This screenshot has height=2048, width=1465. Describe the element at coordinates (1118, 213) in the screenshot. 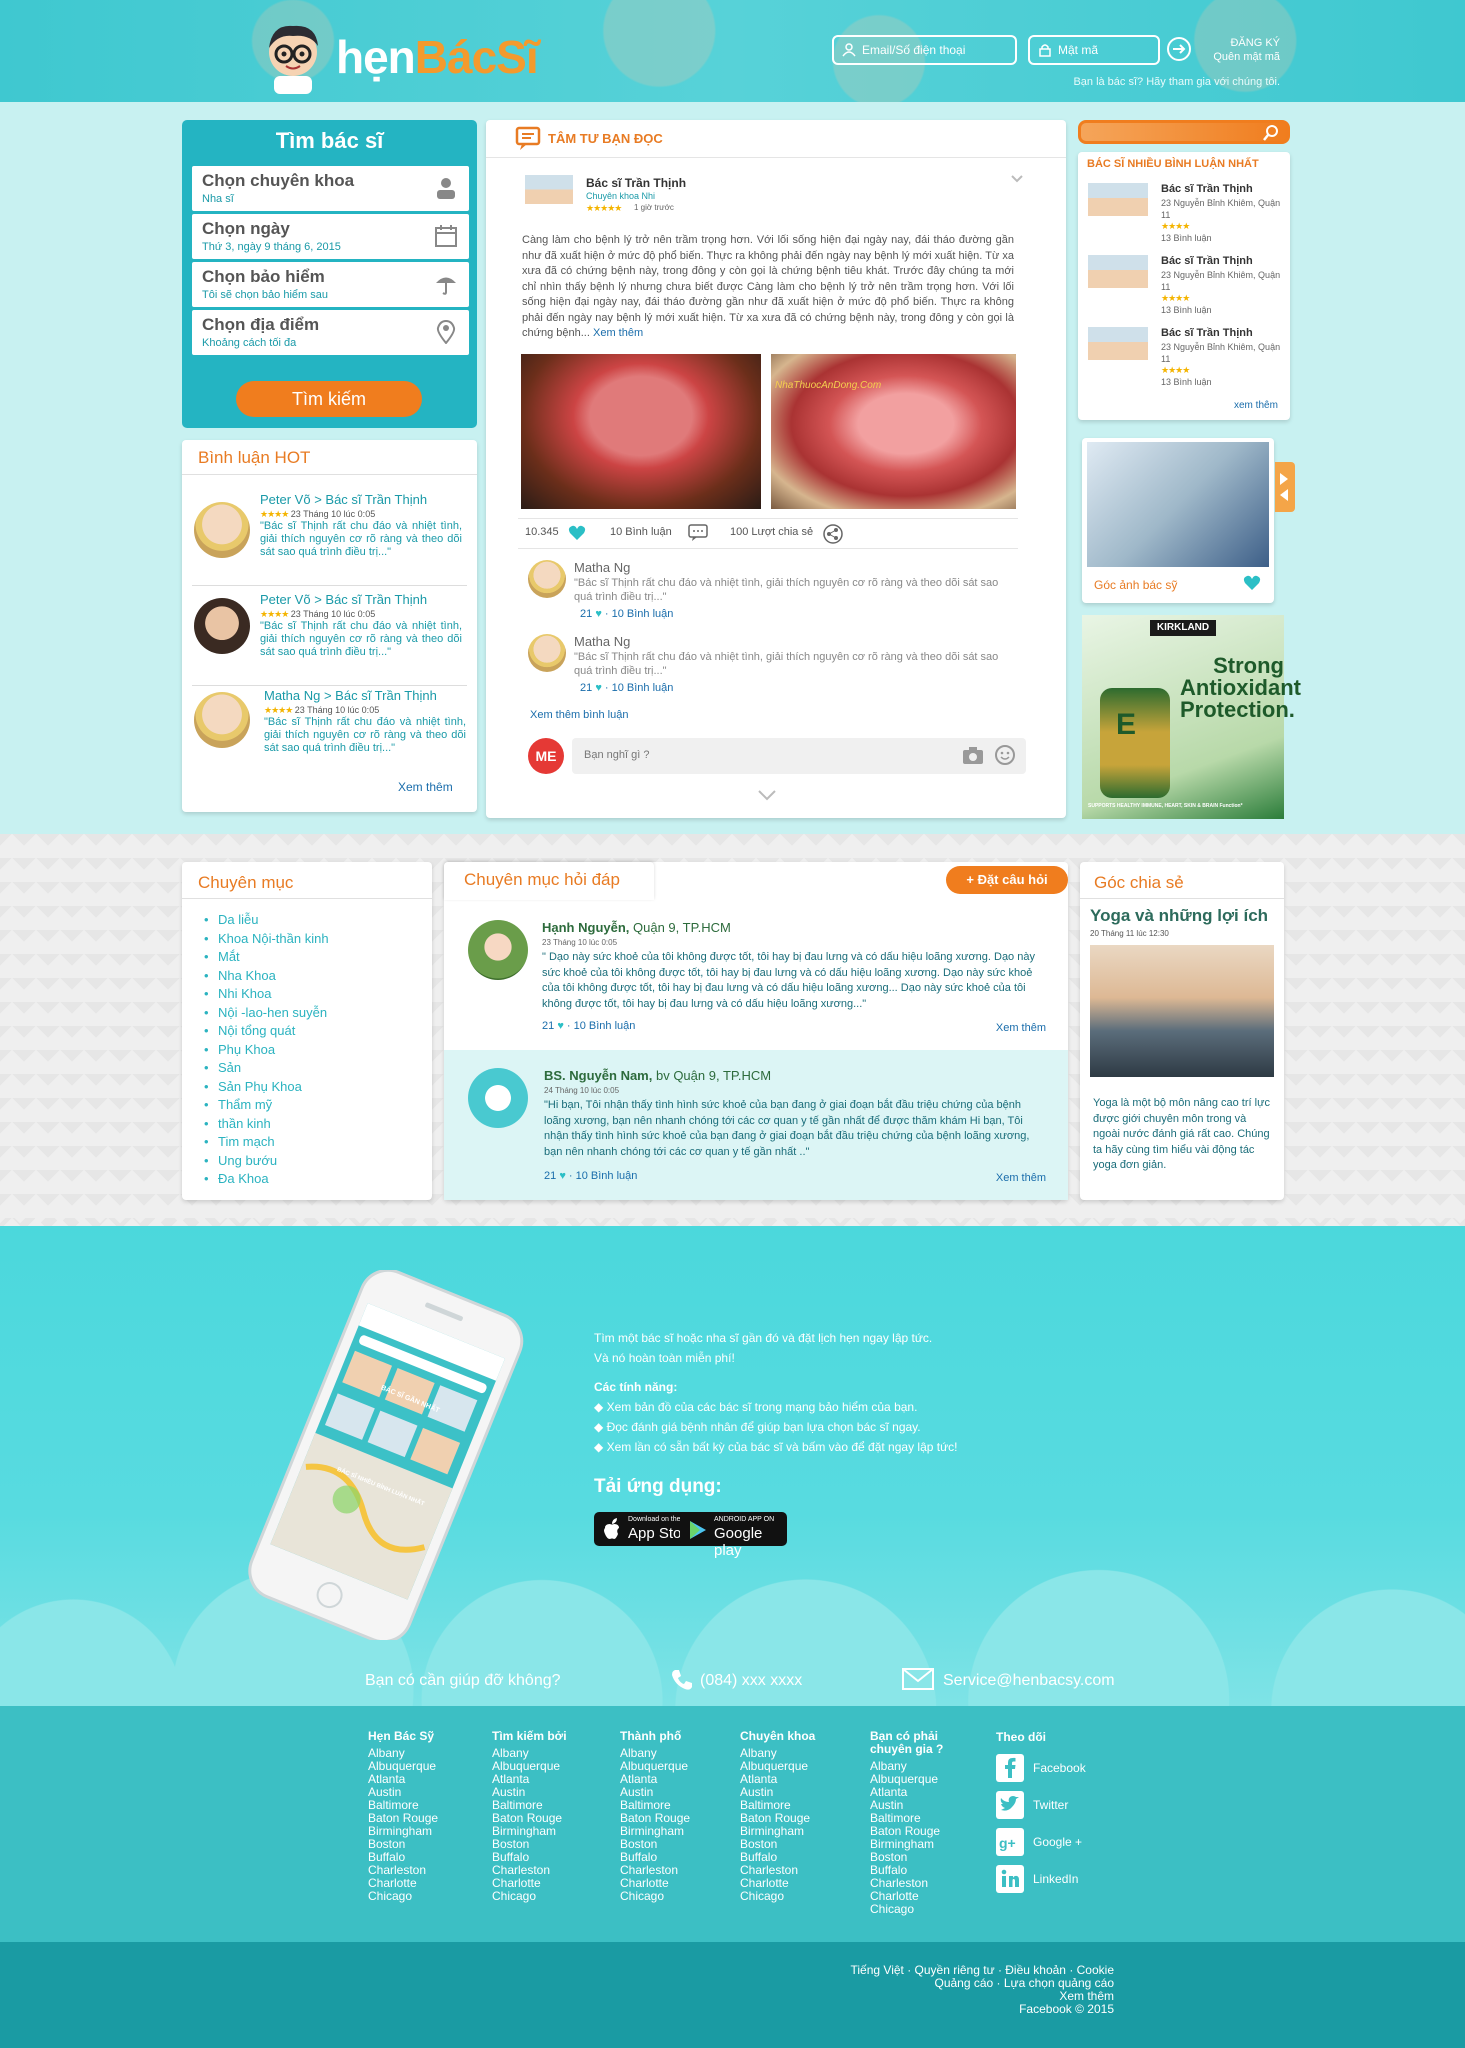

I see `doctor-photo` at that location.